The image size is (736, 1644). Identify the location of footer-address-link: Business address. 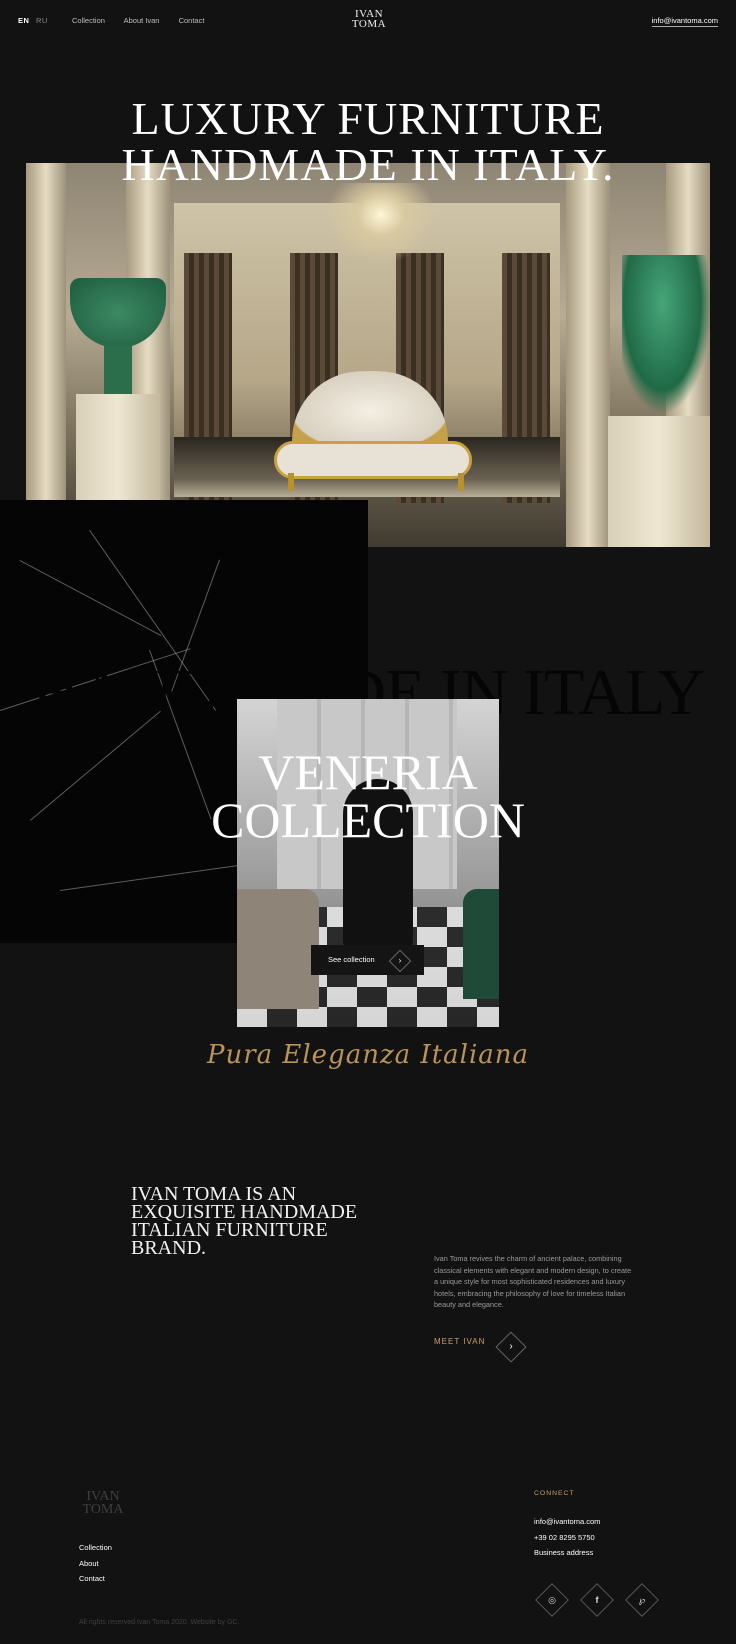
(563, 1552).